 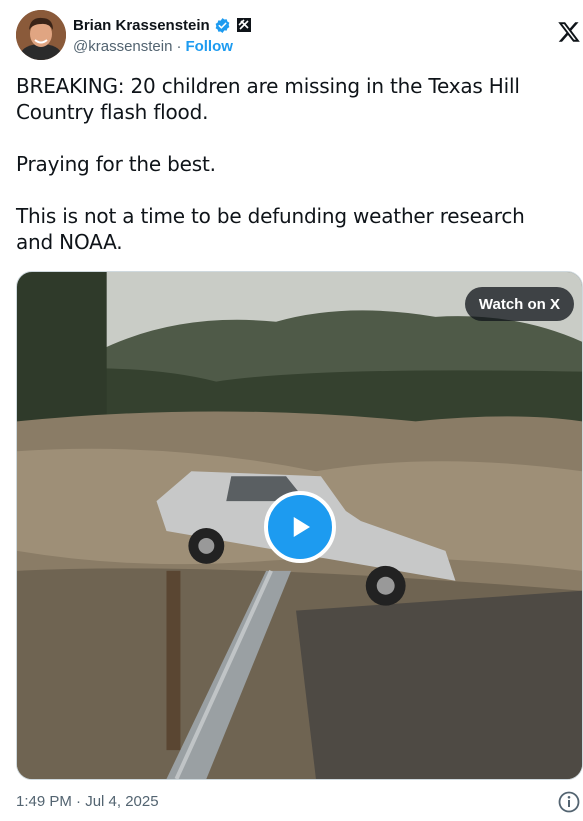 What do you see at coordinates (141, 25) in the screenshot?
I see `display-name: Brian Krassenstein` at bounding box center [141, 25].